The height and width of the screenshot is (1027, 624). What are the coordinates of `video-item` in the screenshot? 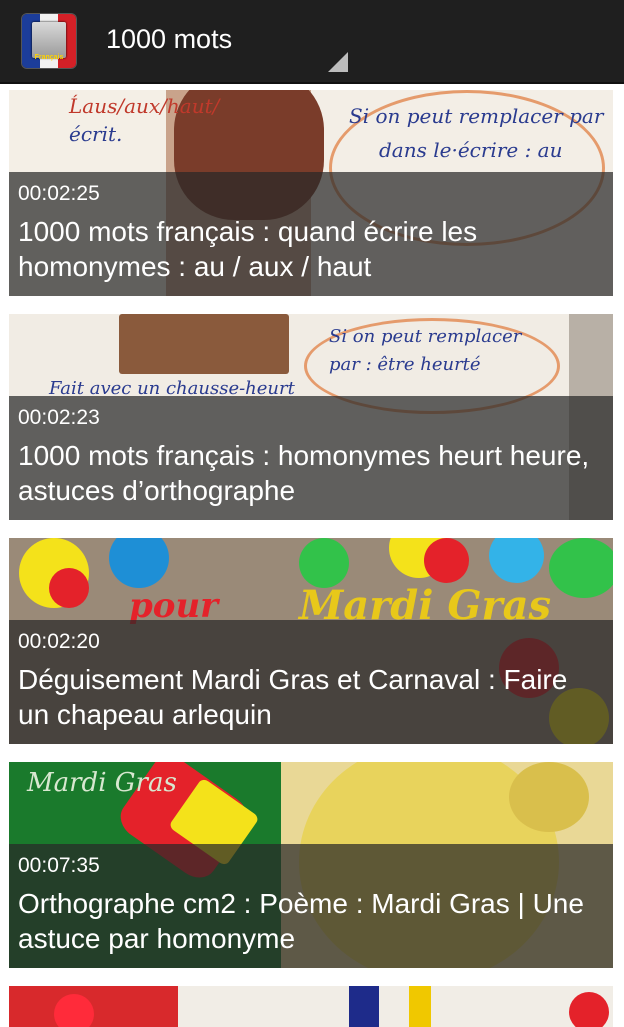 It's located at (311, 1006).